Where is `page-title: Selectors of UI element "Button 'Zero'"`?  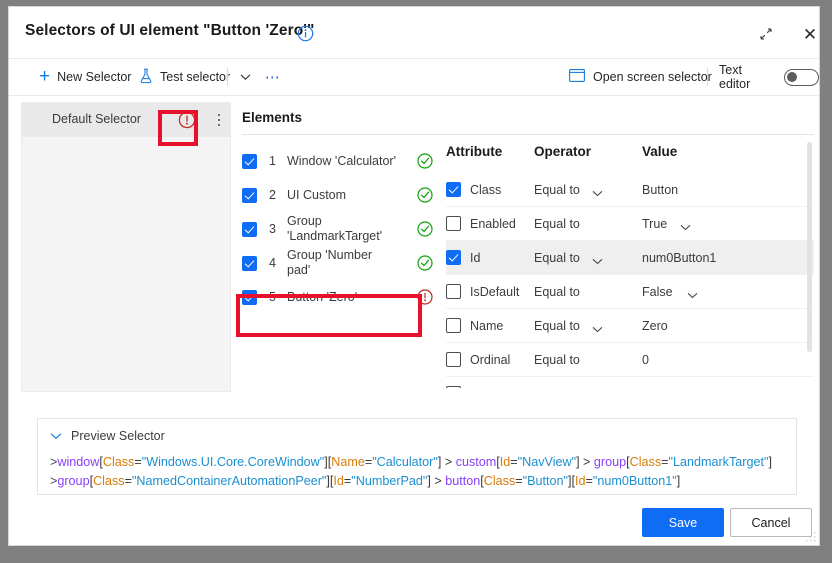
page-title: Selectors of UI element "Button 'Zero'" is located at coordinates (170, 30).